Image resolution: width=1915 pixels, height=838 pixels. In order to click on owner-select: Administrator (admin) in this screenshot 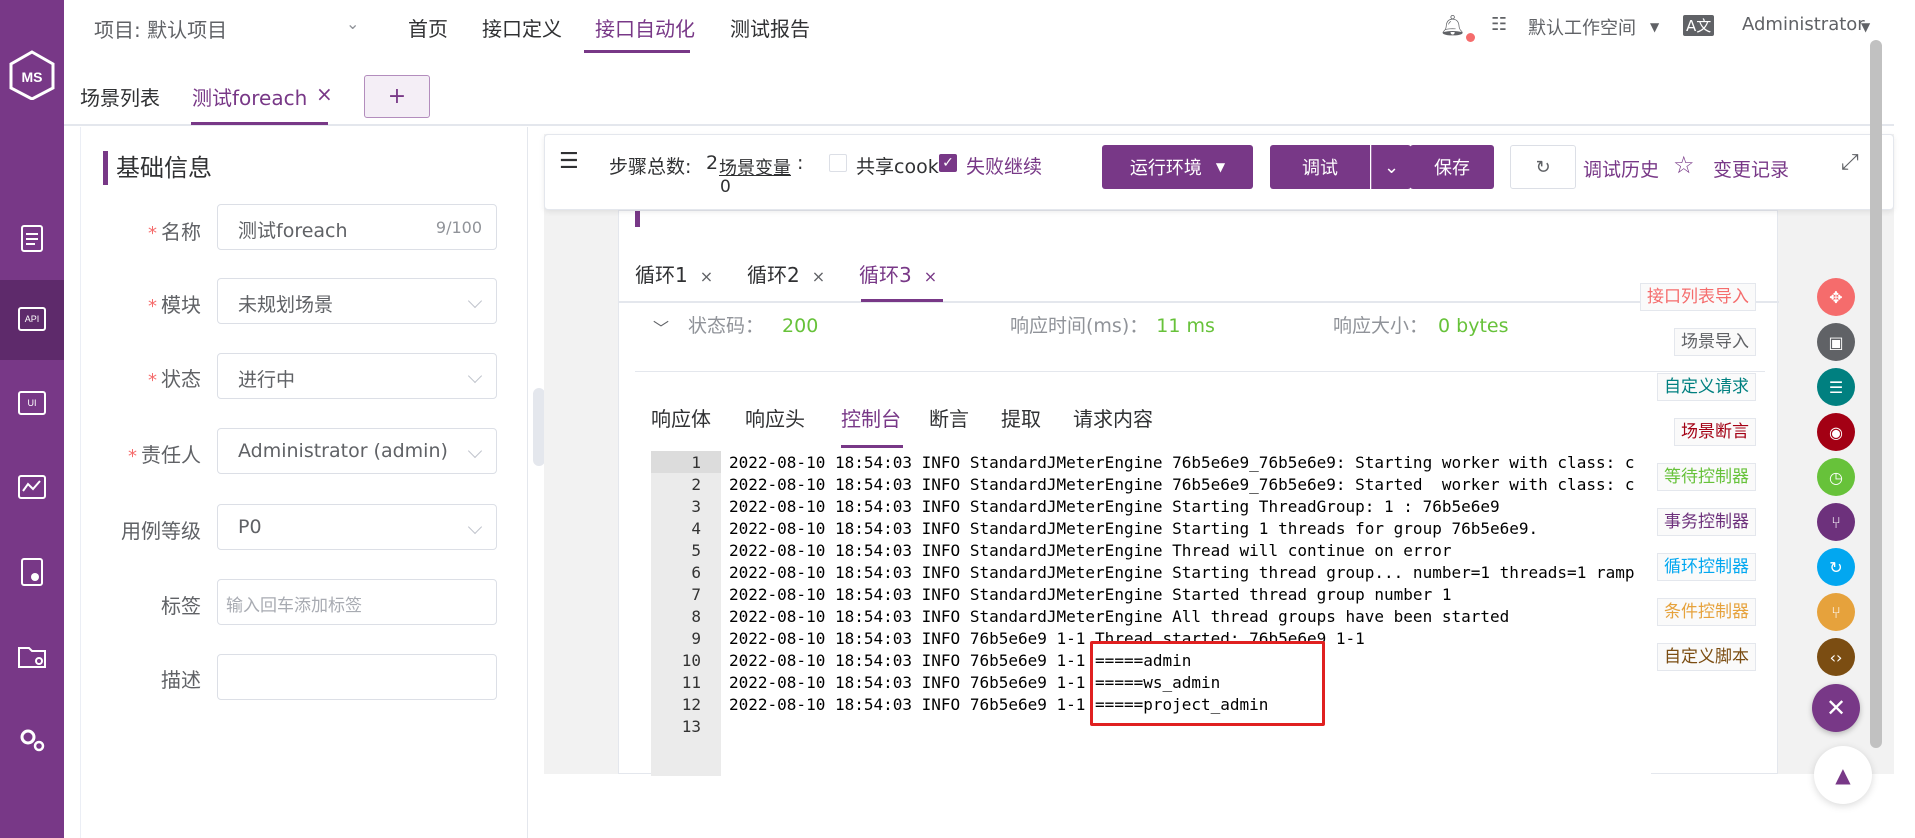, I will do `click(357, 451)`.